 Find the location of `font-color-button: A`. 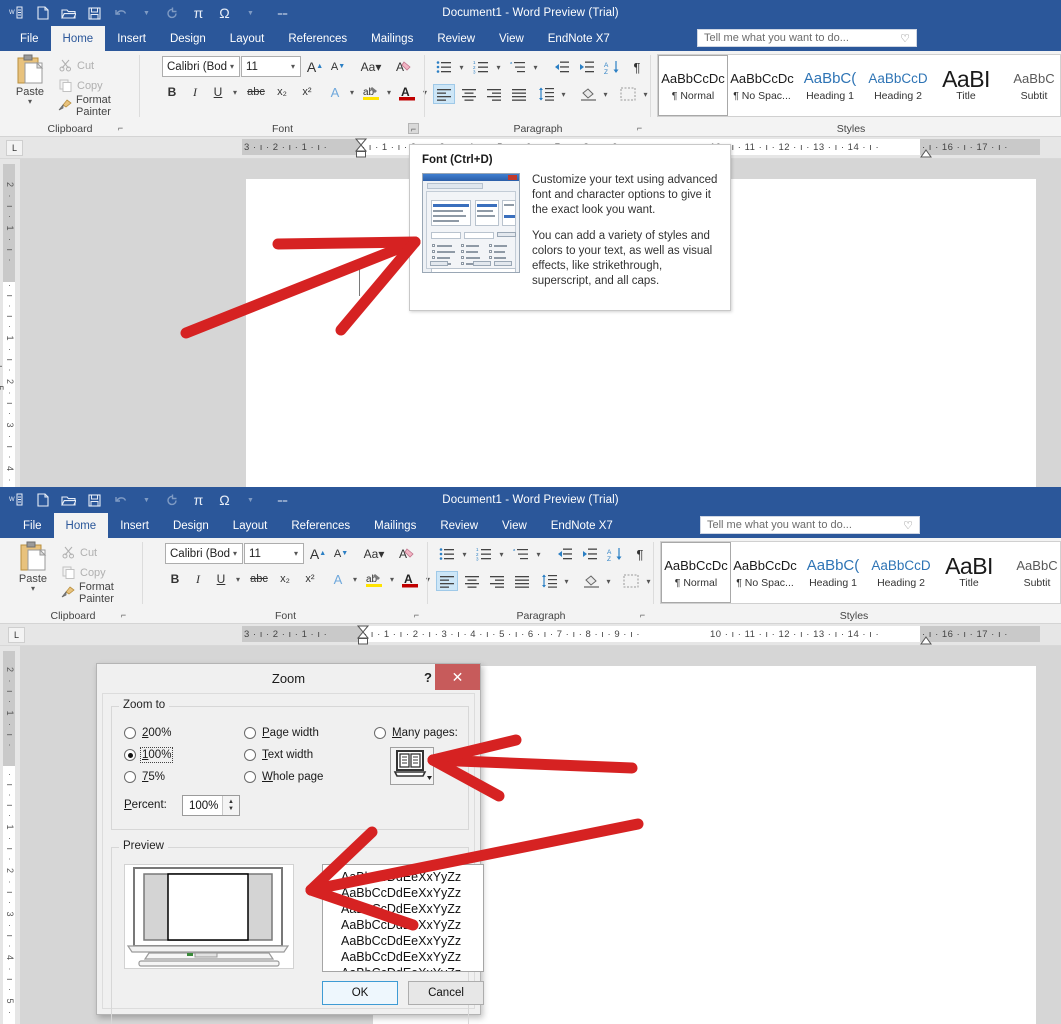

font-color-button: A is located at coordinates (410, 579).